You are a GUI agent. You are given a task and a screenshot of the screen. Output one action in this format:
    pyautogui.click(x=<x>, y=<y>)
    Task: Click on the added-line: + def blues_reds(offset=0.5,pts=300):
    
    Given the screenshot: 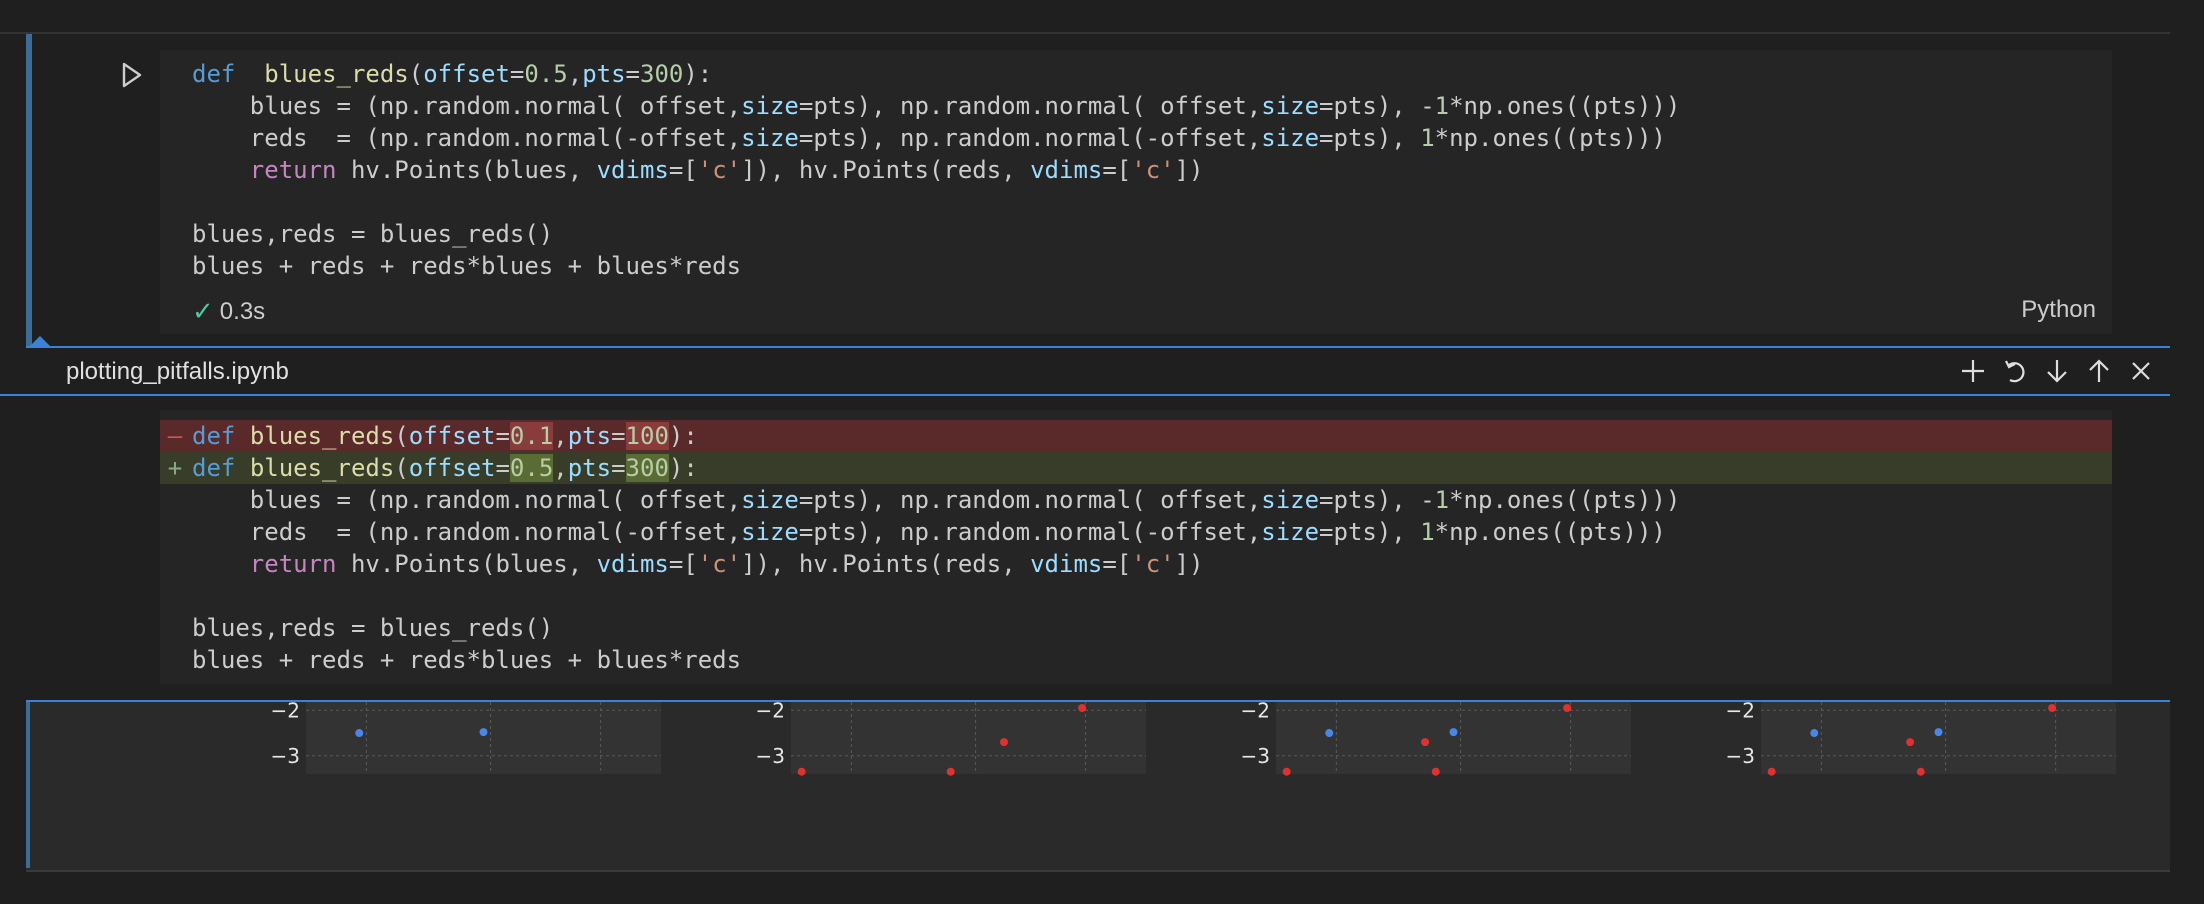 What is the action you would take?
    pyautogui.click(x=1136, y=468)
    